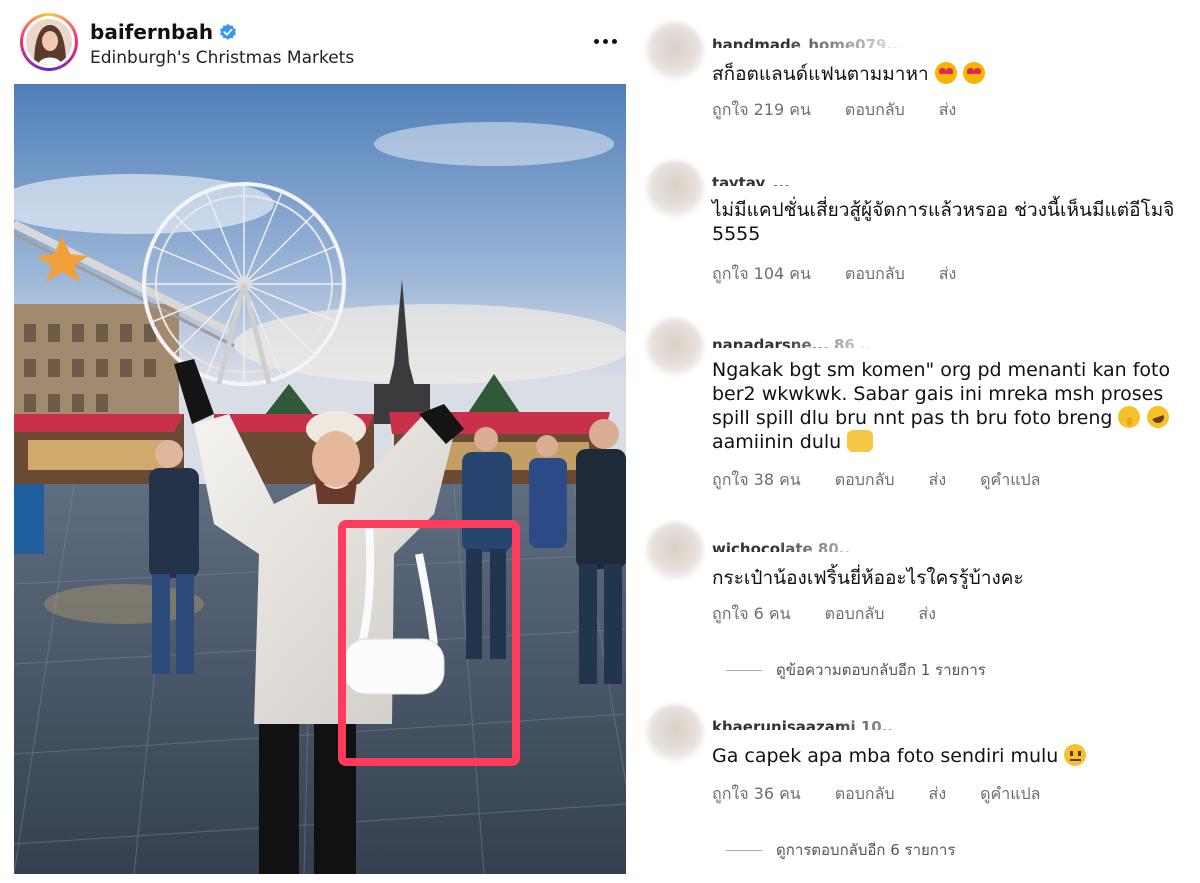 The width and height of the screenshot is (1200, 883). Describe the element at coordinates (868, 578) in the screenshot. I see `comment-body: กระเป๋าน้องเฟริ้นยี่ห้ออะไรใครรู้บ้างคะ` at that location.